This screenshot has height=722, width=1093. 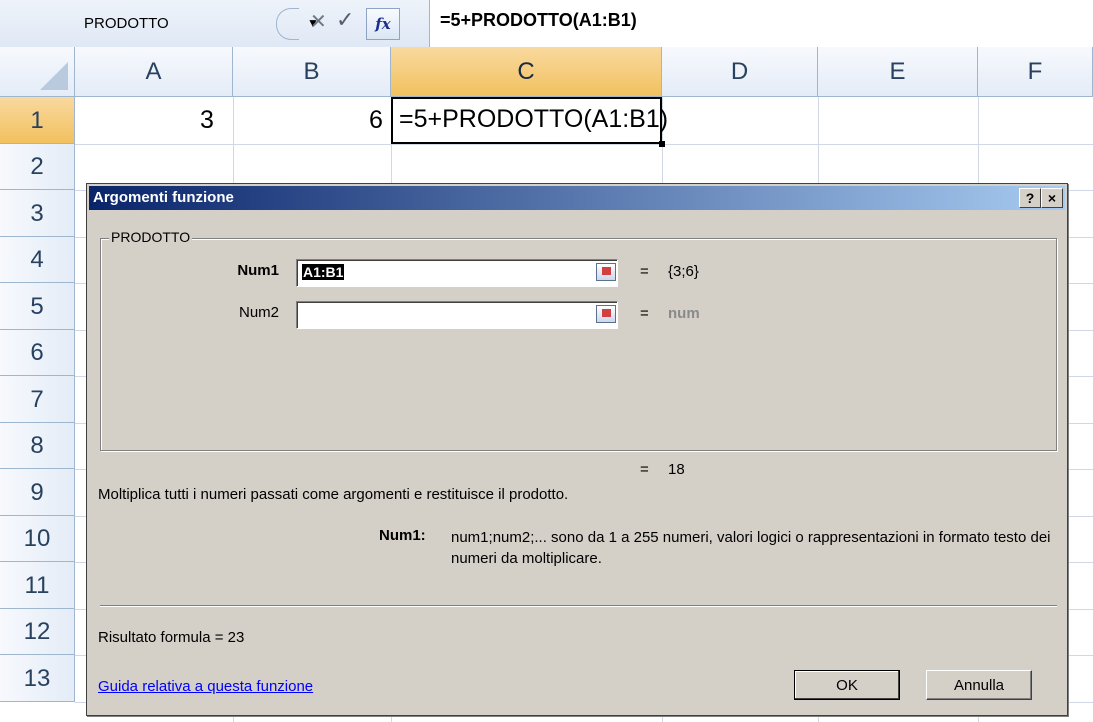 I want to click on num1-label: Num1, so click(x=258, y=270).